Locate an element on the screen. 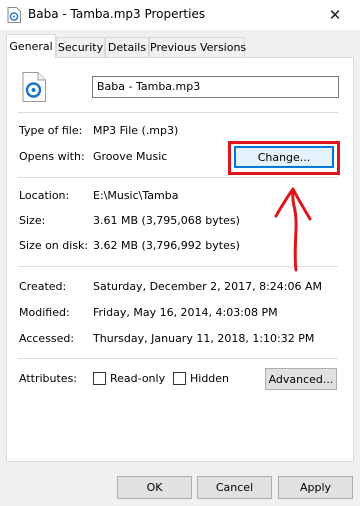 The image size is (360, 506). created-label: Created: is located at coordinates (43, 286).